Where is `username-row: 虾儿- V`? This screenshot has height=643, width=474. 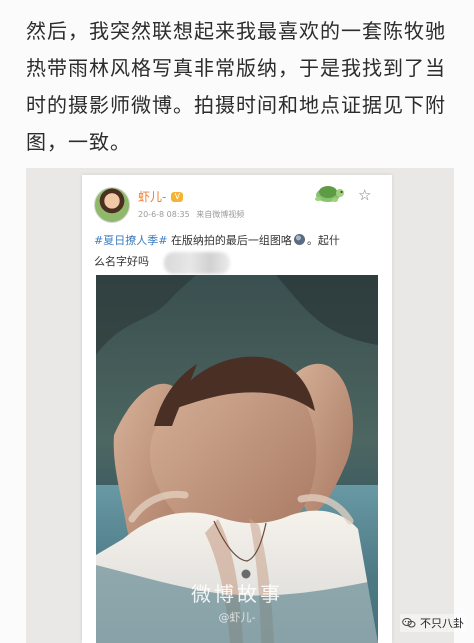 username-row: 虾儿- V is located at coordinates (161, 196).